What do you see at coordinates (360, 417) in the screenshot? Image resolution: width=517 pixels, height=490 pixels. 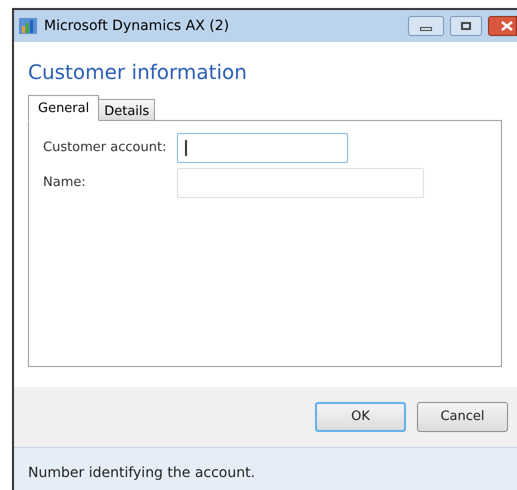 I see `dialog-button: OK` at bounding box center [360, 417].